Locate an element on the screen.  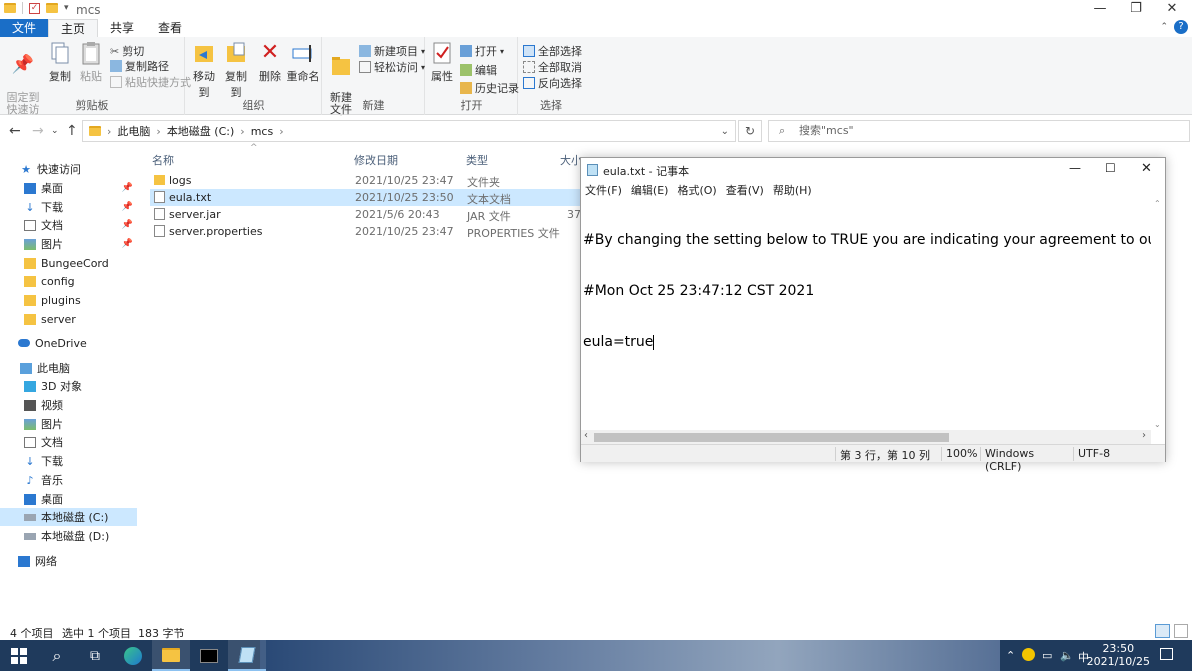
menu-file: 文件(F) is located at coordinates (603, 190).